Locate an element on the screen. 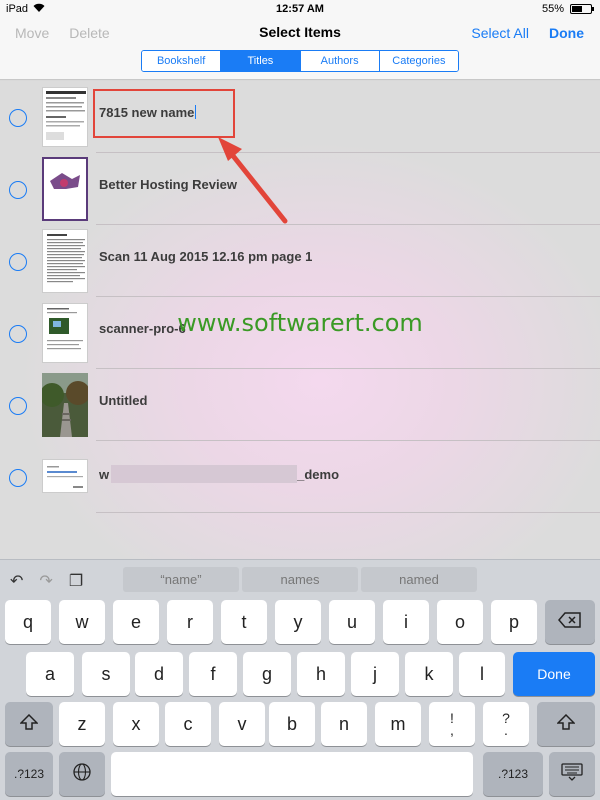 The image size is (600, 800). numbers-key-right: .?123 is located at coordinates (513, 774).